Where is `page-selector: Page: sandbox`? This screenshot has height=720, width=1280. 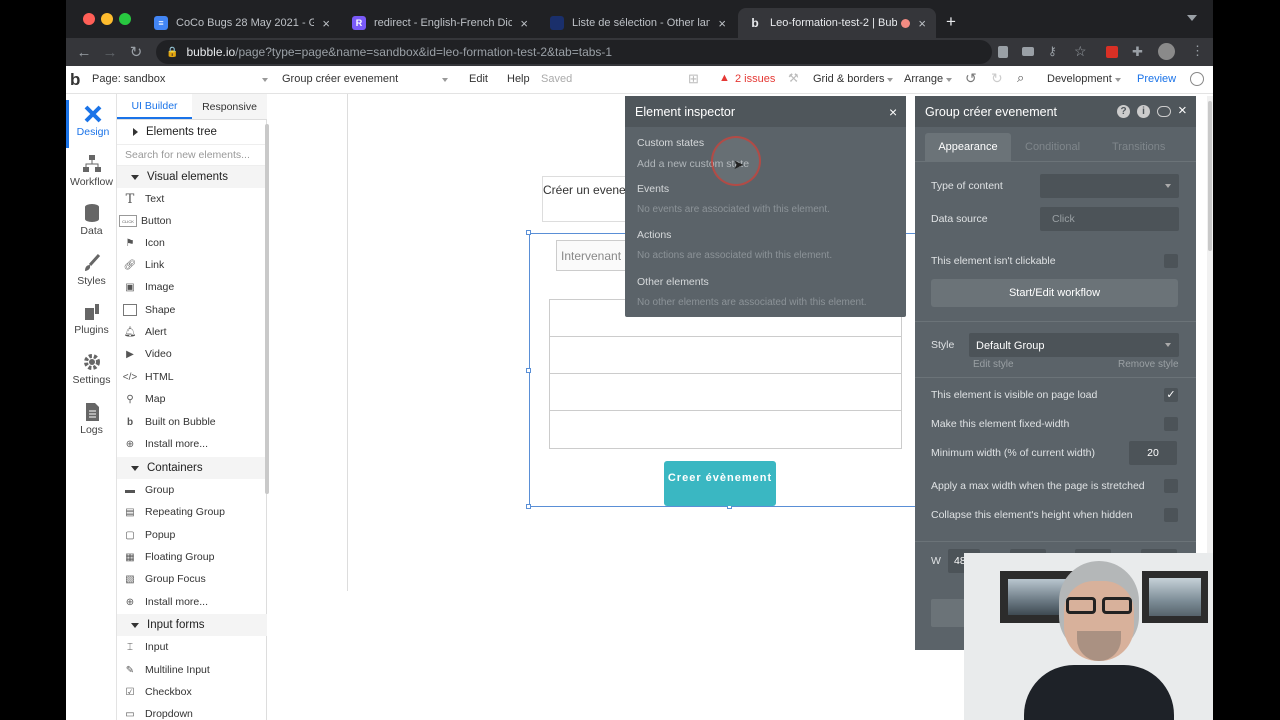 page-selector: Page: sandbox is located at coordinates (128, 79).